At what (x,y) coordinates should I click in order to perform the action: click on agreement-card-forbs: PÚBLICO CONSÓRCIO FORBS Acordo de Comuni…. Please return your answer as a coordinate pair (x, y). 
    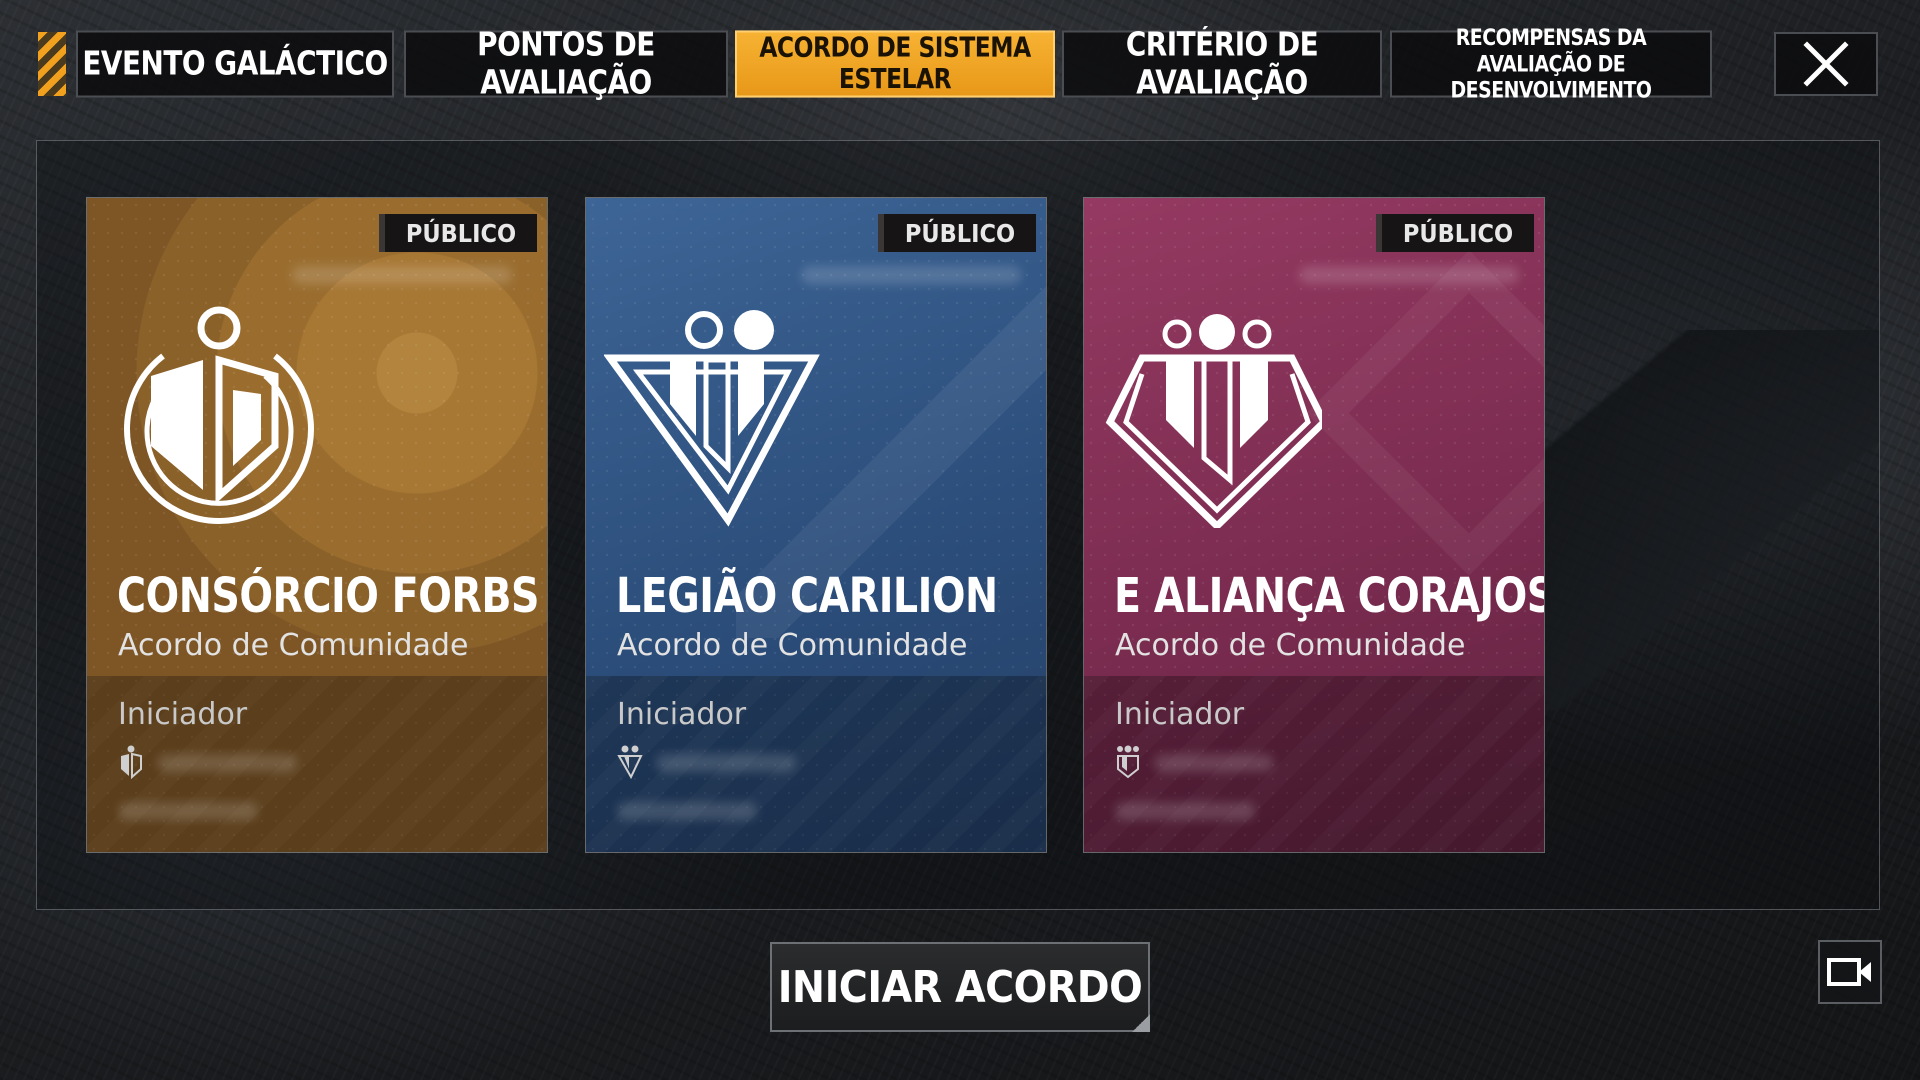
    Looking at the image, I should click on (317, 525).